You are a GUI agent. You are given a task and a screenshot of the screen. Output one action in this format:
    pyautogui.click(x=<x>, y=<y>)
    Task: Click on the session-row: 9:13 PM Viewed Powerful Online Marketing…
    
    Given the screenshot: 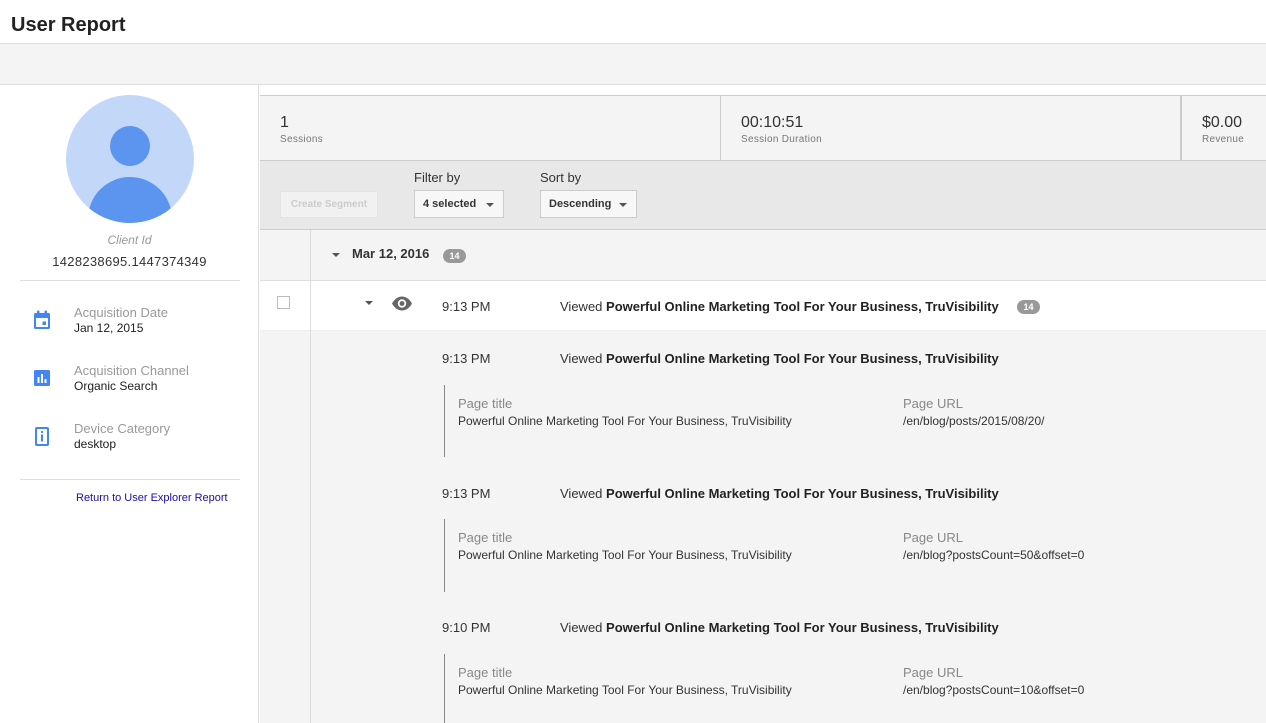 What is the action you would take?
    pyautogui.click(x=763, y=306)
    